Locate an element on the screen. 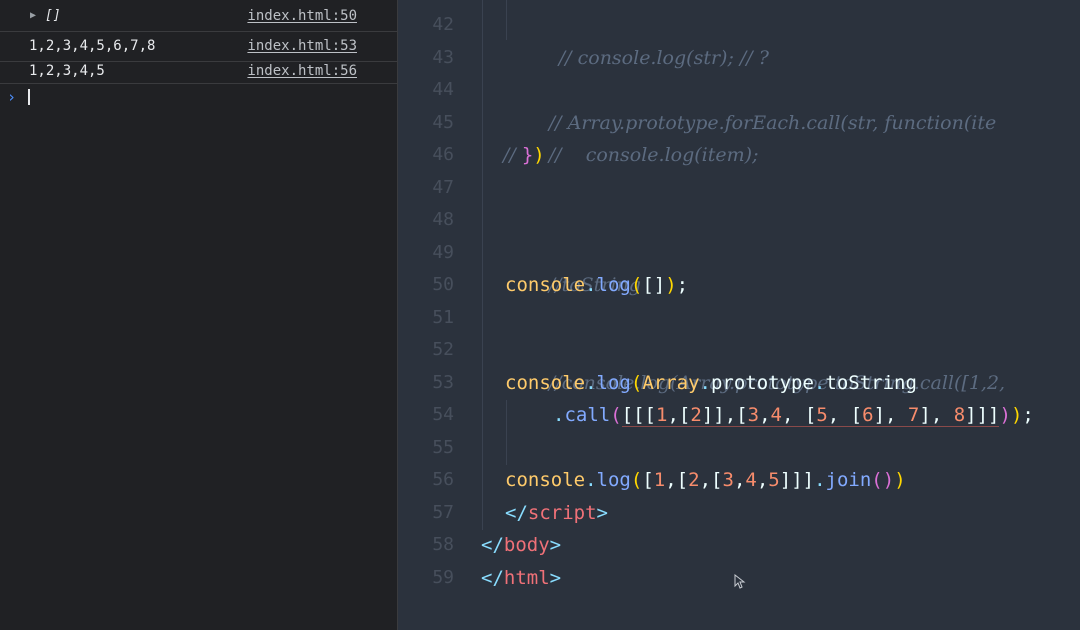 This screenshot has width=1080, height=630. line-number: 57 is located at coordinates (443, 512).